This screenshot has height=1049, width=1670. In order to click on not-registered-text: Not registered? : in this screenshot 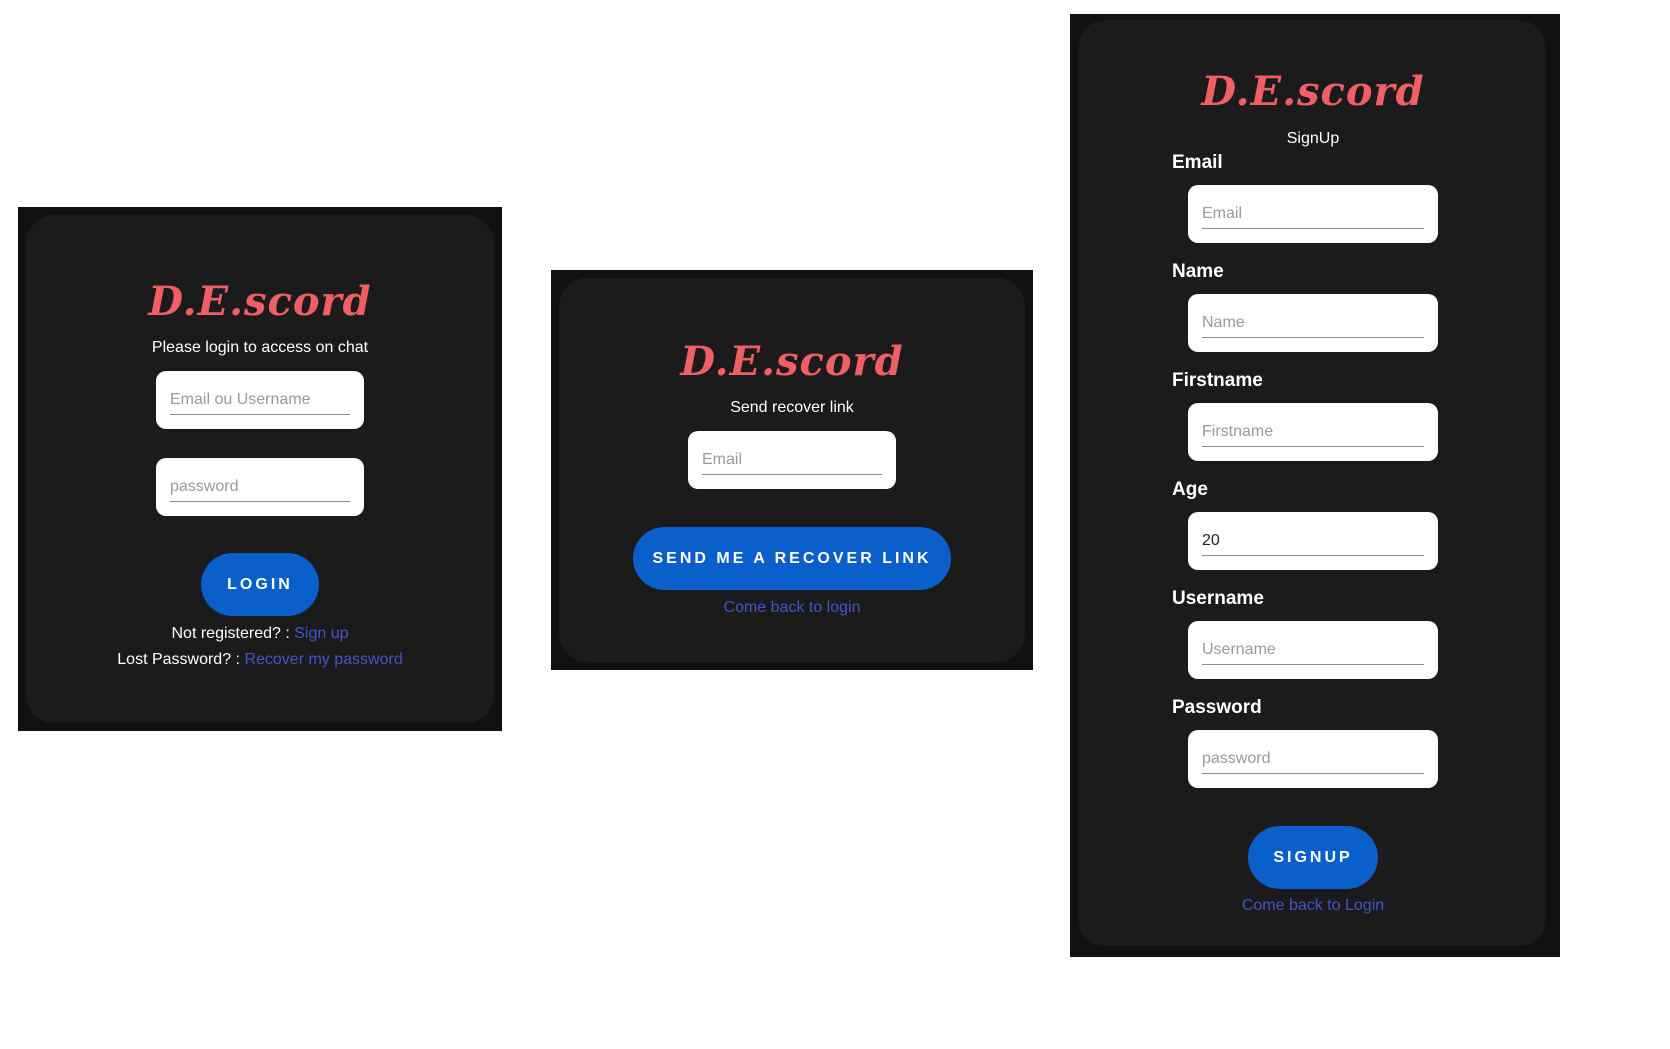, I will do `click(230, 633)`.